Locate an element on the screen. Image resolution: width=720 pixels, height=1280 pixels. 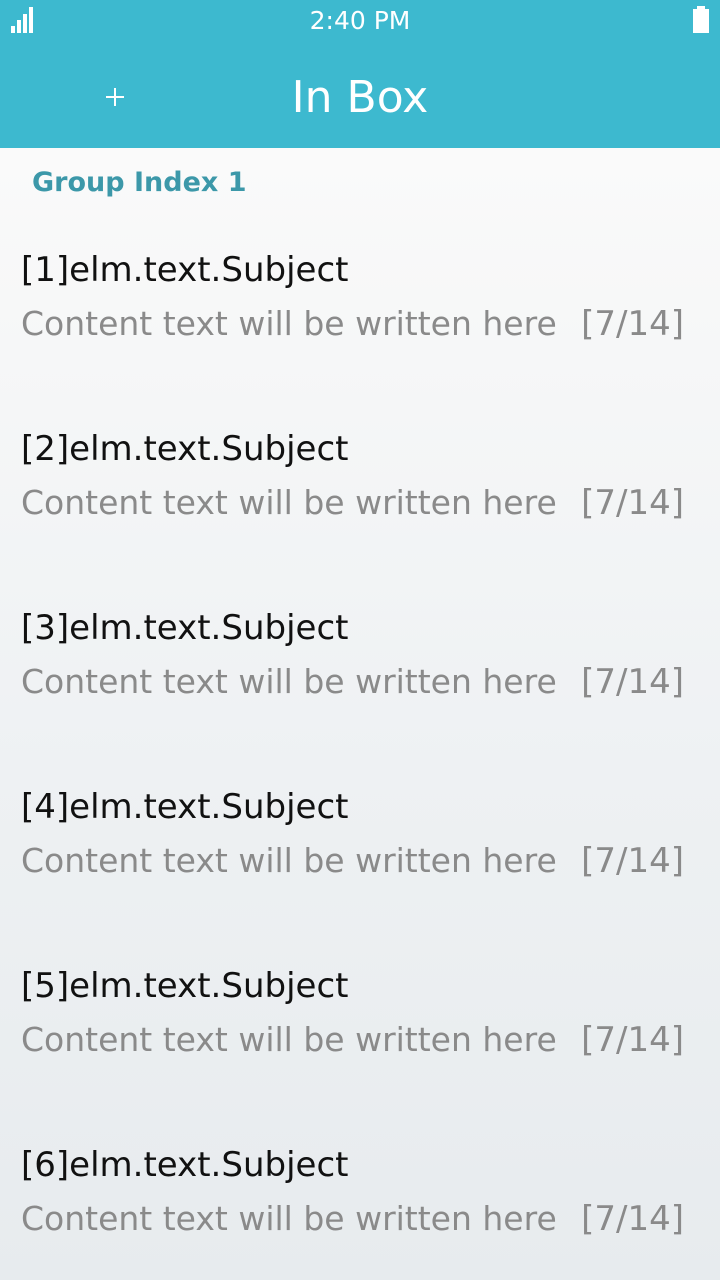
battery-icon is located at coordinates (701, 19).